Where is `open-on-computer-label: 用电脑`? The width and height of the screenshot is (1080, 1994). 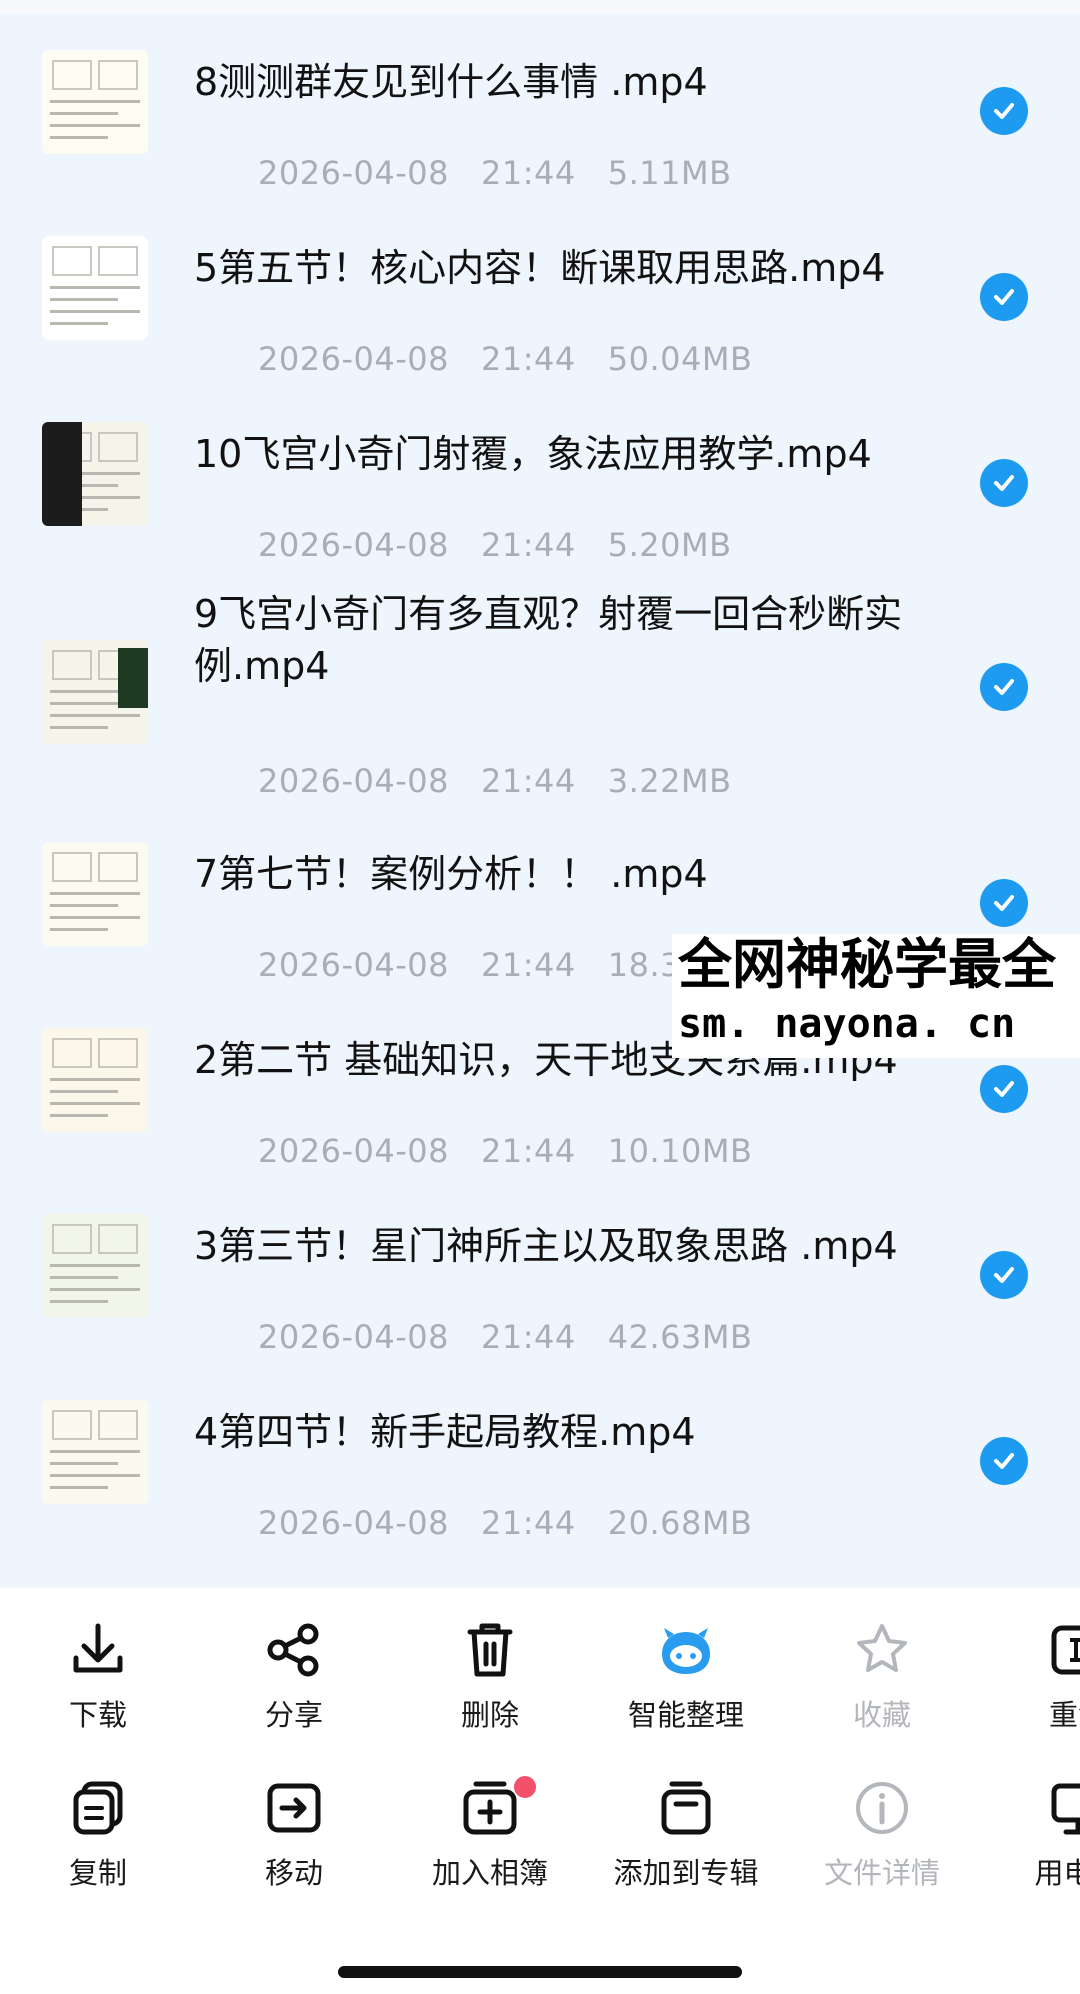 open-on-computer-label: 用电脑 is located at coordinates (1057, 1873).